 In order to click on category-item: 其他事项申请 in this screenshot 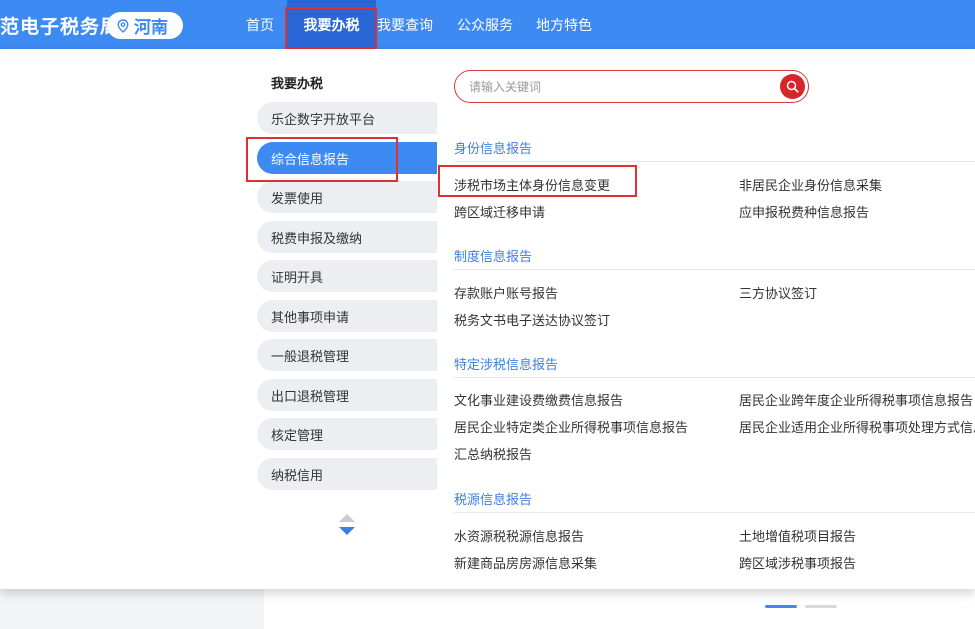, I will do `click(347, 316)`.